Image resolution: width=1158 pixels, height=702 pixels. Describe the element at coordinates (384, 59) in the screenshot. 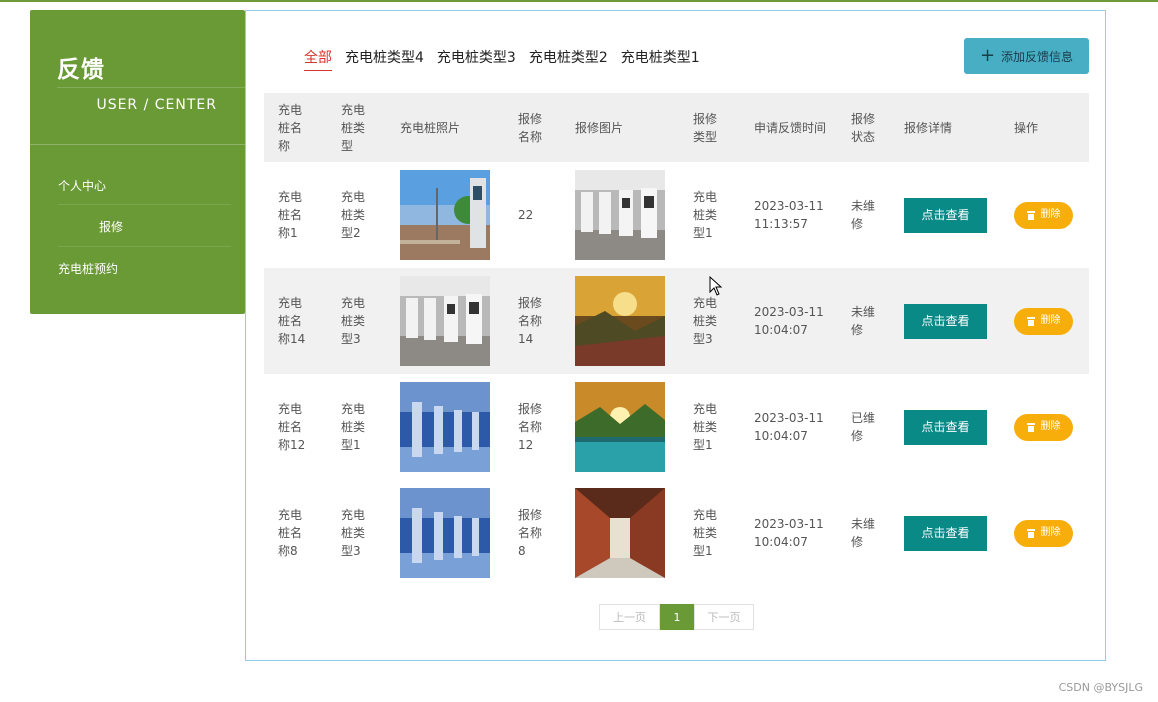

I see `tab-type4: 充电桩类型4` at that location.